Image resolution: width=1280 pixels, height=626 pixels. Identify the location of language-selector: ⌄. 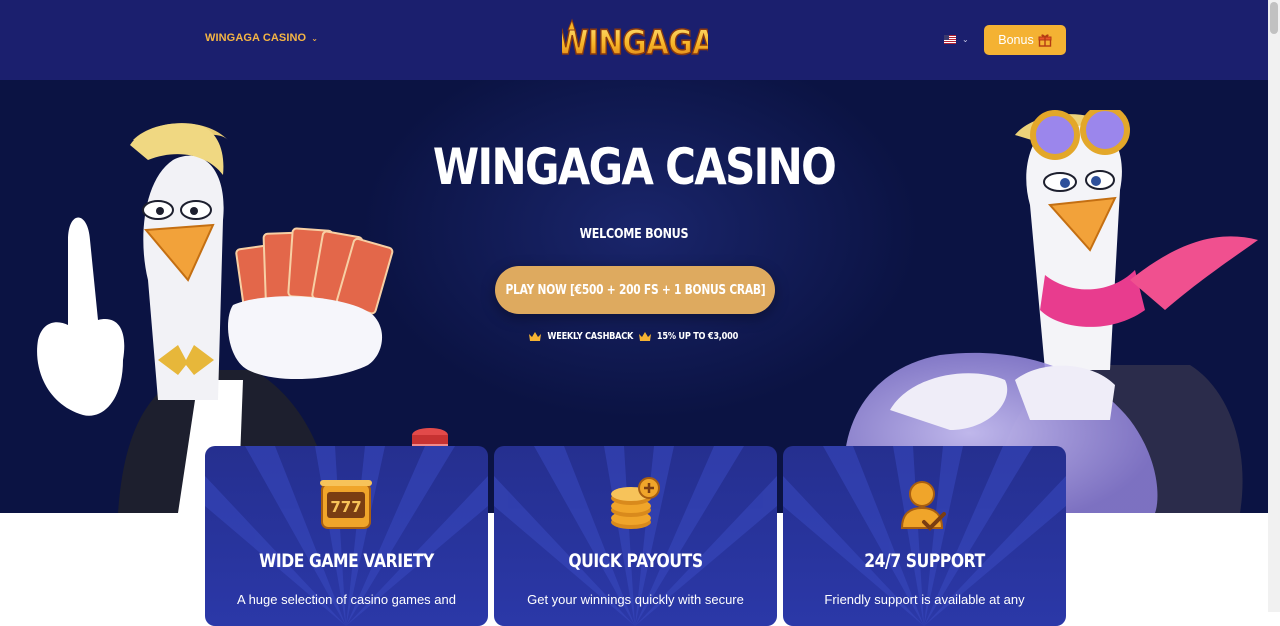
(956, 39).